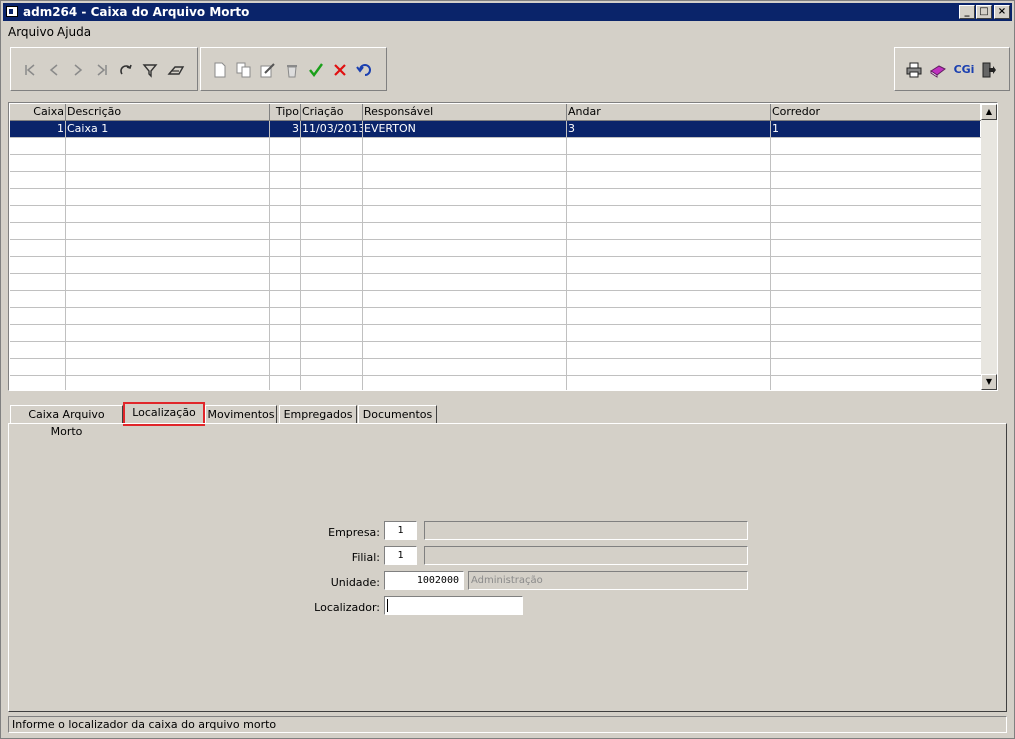 This screenshot has height=739, width=1015. Describe the element at coordinates (318, 414) in the screenshot. I see `tab-empregados: Empregados` at that location.